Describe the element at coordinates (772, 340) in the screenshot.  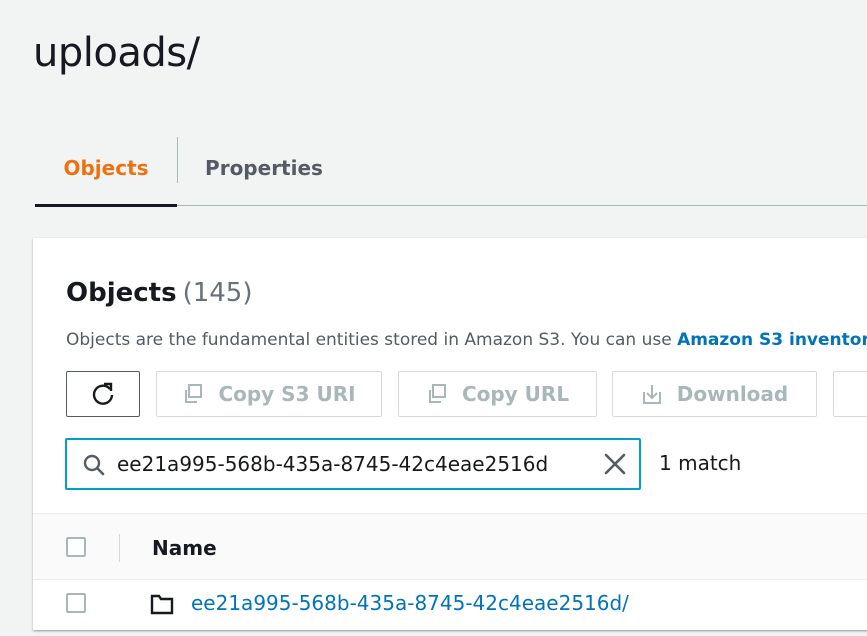
I see `s3-inventory-link: Amazon S3 inventory` at that location.